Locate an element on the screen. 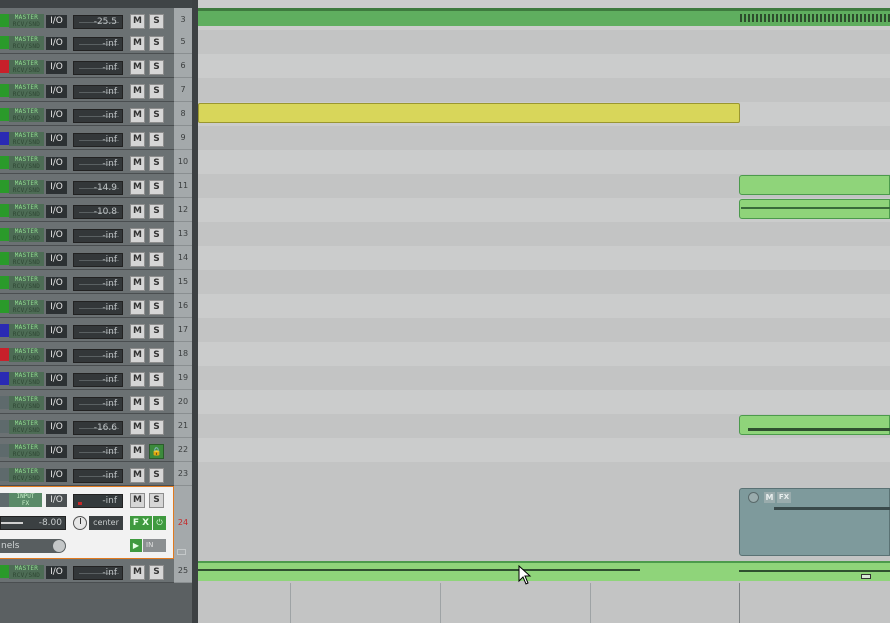 The height and width of the screenshot is (623, 890). track-row: MASTER RCV/SND I/O -25.5 M S is located at coordinates (87, 20).